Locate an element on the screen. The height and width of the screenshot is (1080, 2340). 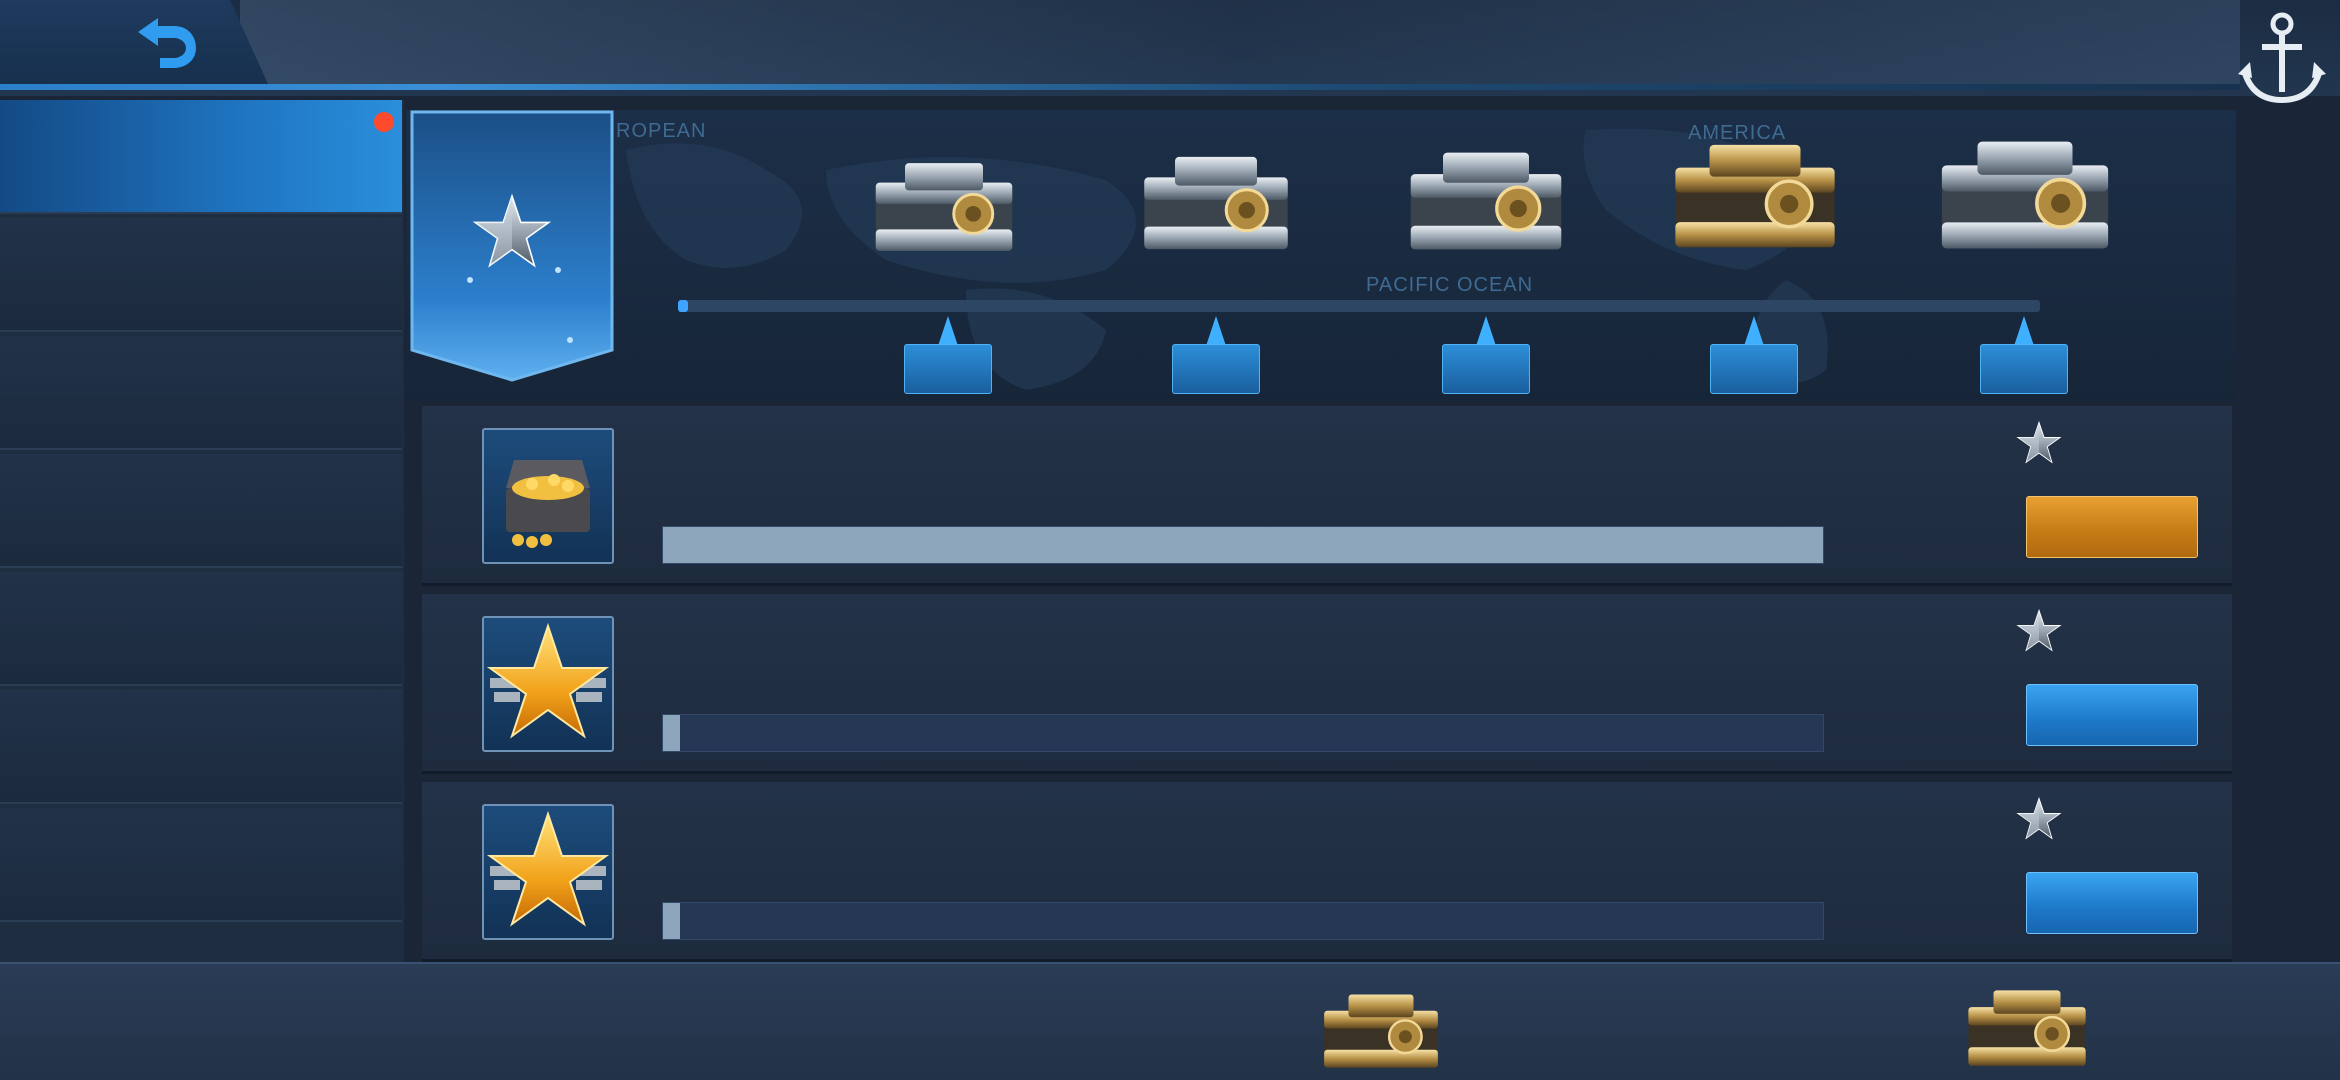
category-sidebar is located at coordinates (202, 531).